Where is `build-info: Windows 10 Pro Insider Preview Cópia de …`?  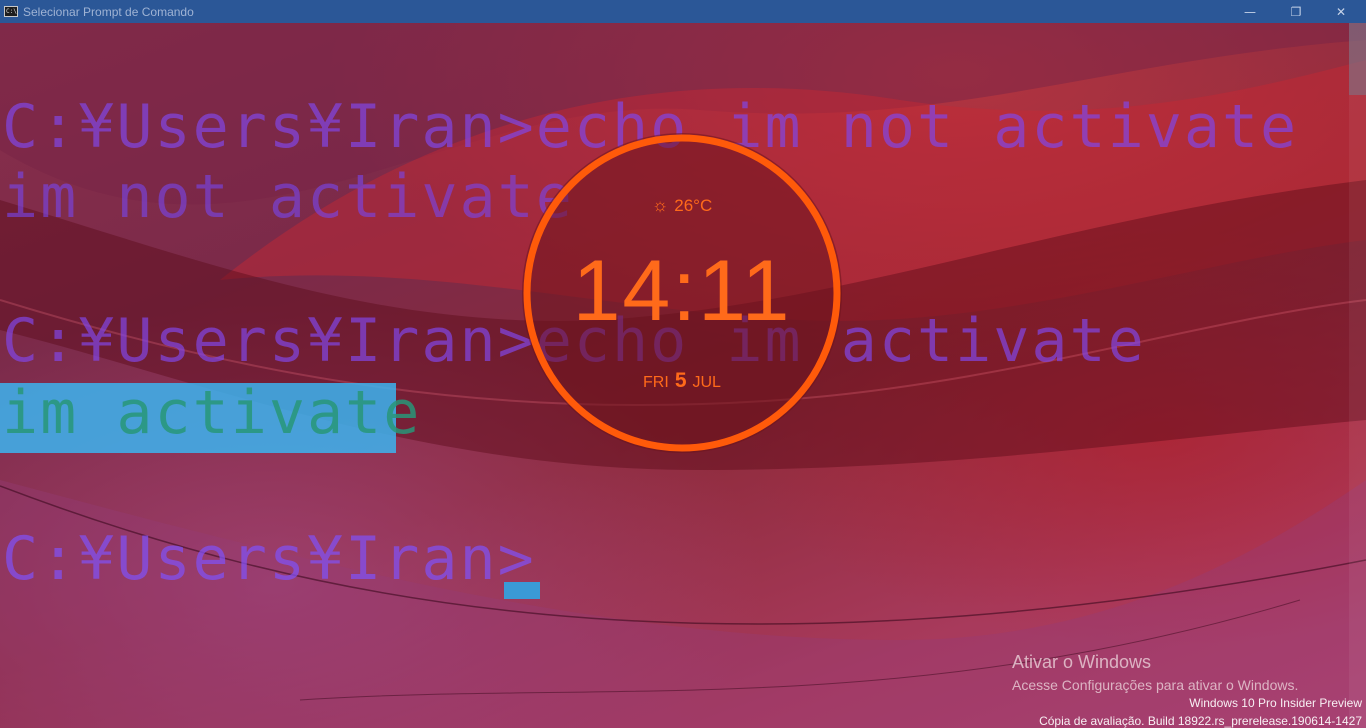 build-info: Windows 10 Pro Insider Preview Cópia de … is located at coordinates (1200, 711).